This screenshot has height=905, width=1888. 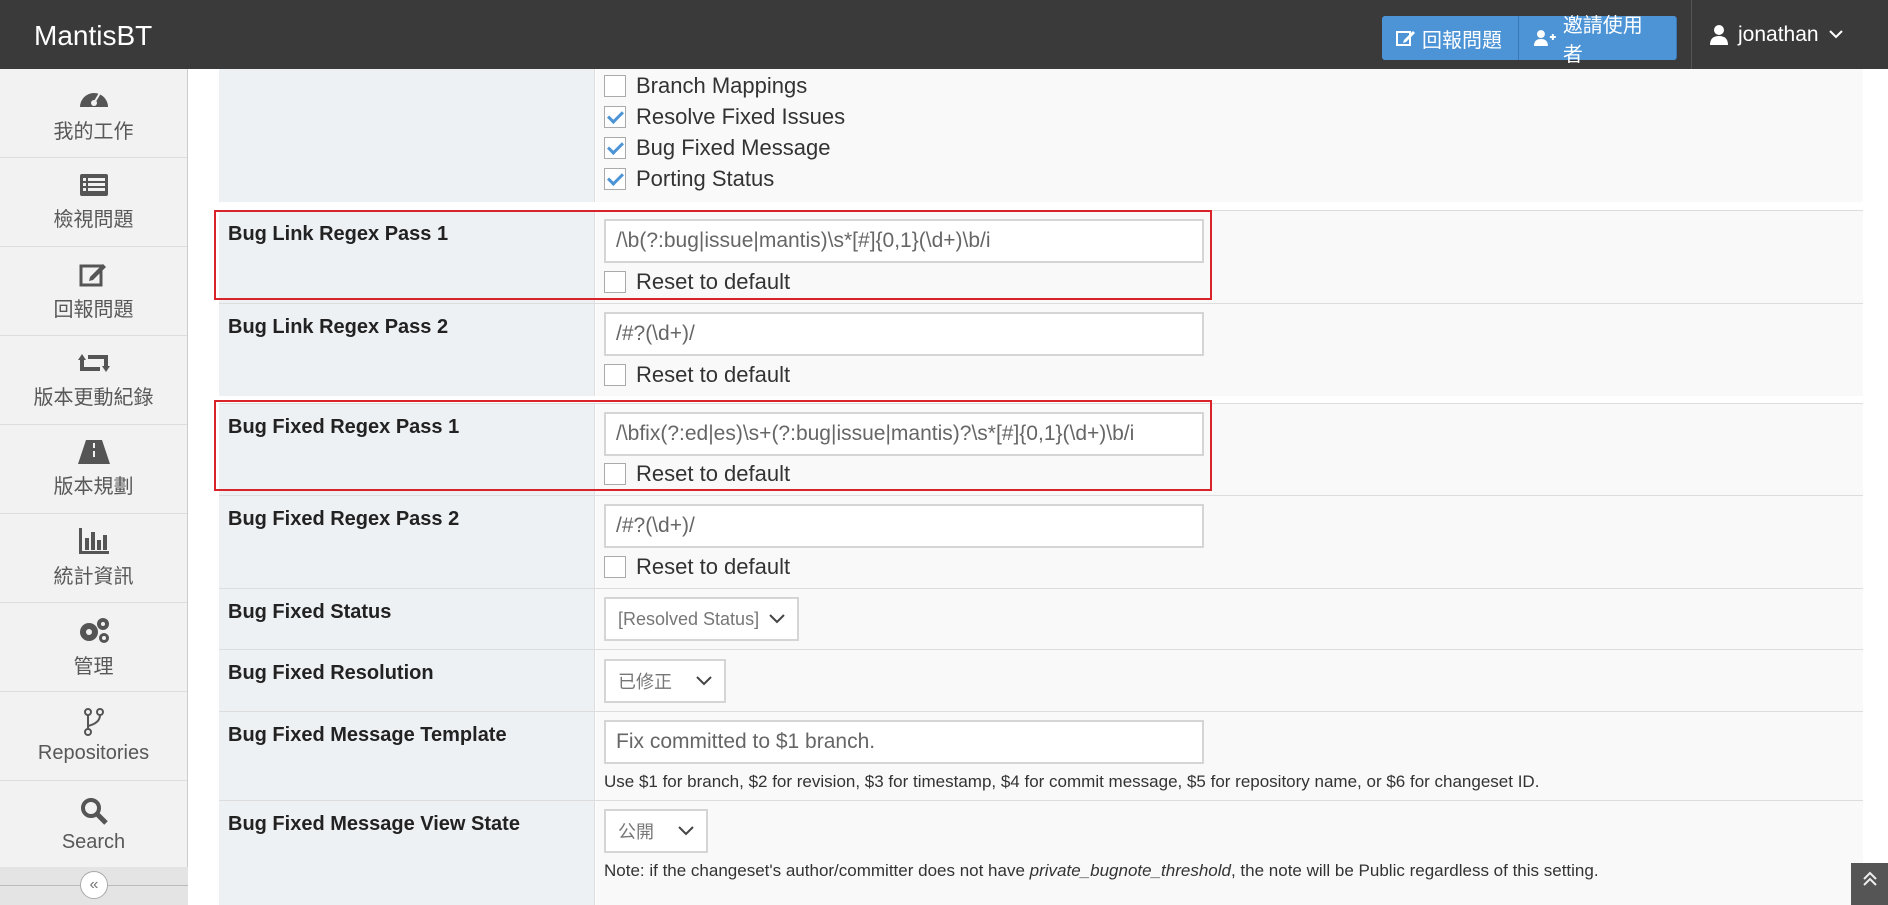 I want to click on bug-fixed-resolution-select: 已修正, so click(x=665, y=681).